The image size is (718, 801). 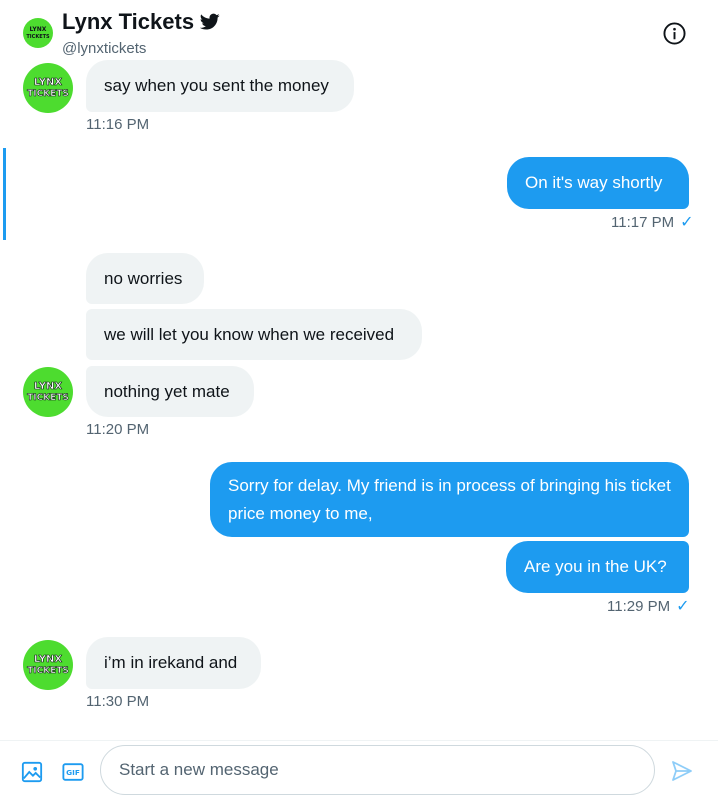 I want to click on message-text: nothing yet mate, so click(x=167, y=391).